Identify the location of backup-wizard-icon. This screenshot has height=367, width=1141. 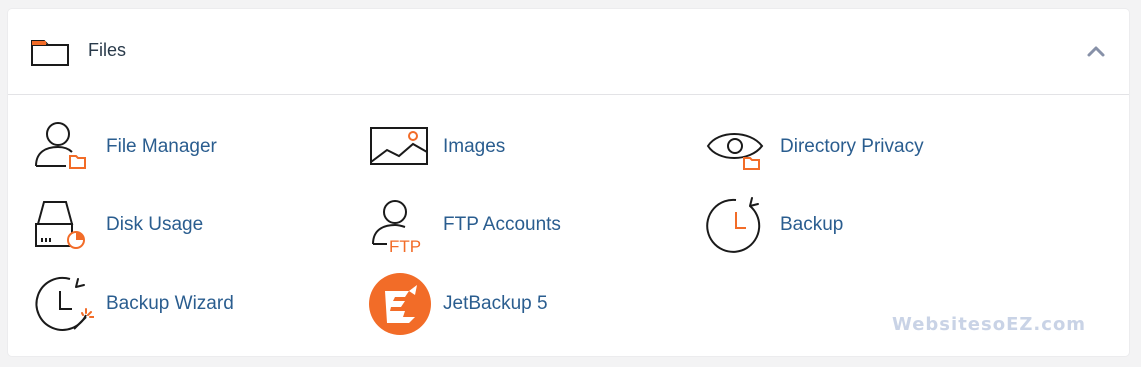
(64, 303).